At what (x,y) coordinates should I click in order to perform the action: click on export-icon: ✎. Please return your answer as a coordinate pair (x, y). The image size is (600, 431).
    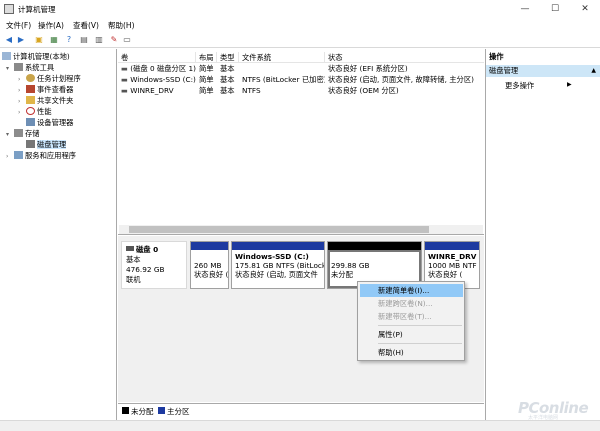
    Looking at the image, I should click on (114, 39).